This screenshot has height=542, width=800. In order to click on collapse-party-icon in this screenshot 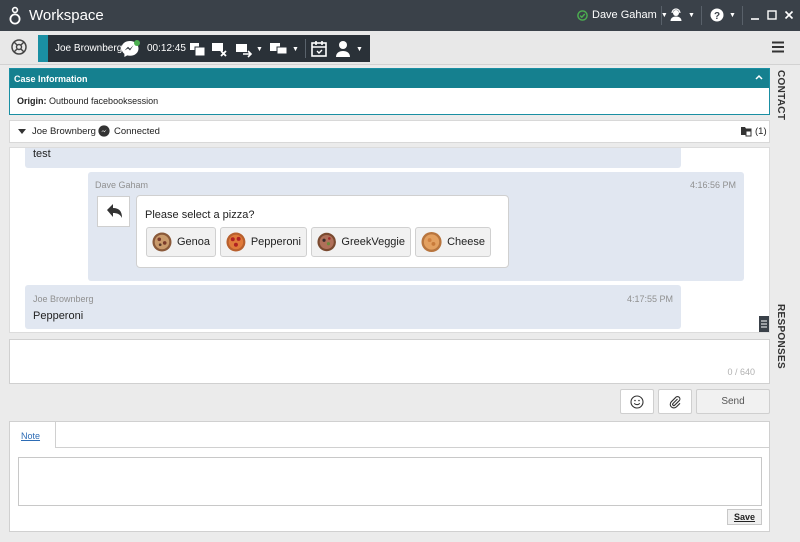, I will do `click(22, 131)`.